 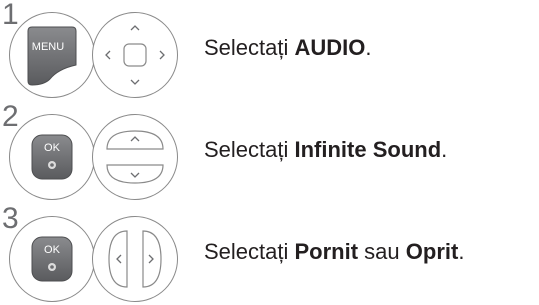 I want to click on up-down-pad-frame, so click(x=135, y=157).